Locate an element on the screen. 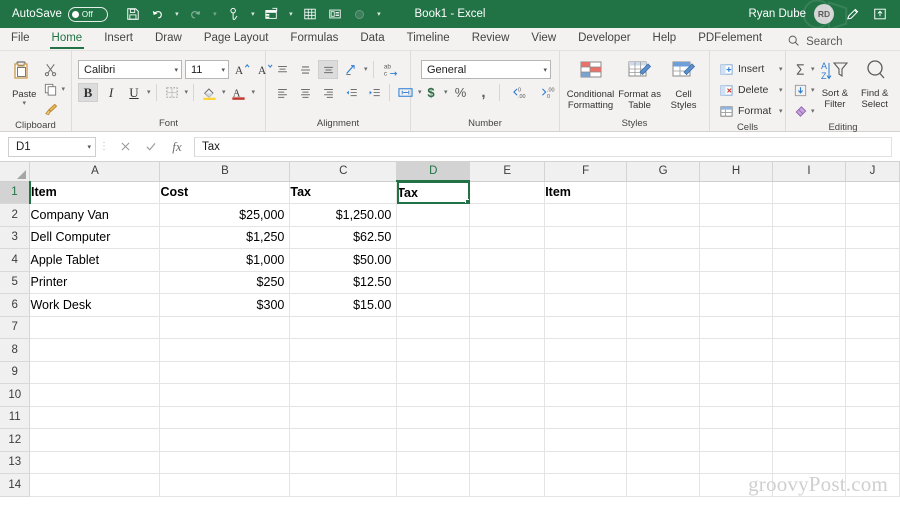 This screenshot has height=509, width=900. font-color-dropdown-icon: ▾ is located at coordinates (254, 92).